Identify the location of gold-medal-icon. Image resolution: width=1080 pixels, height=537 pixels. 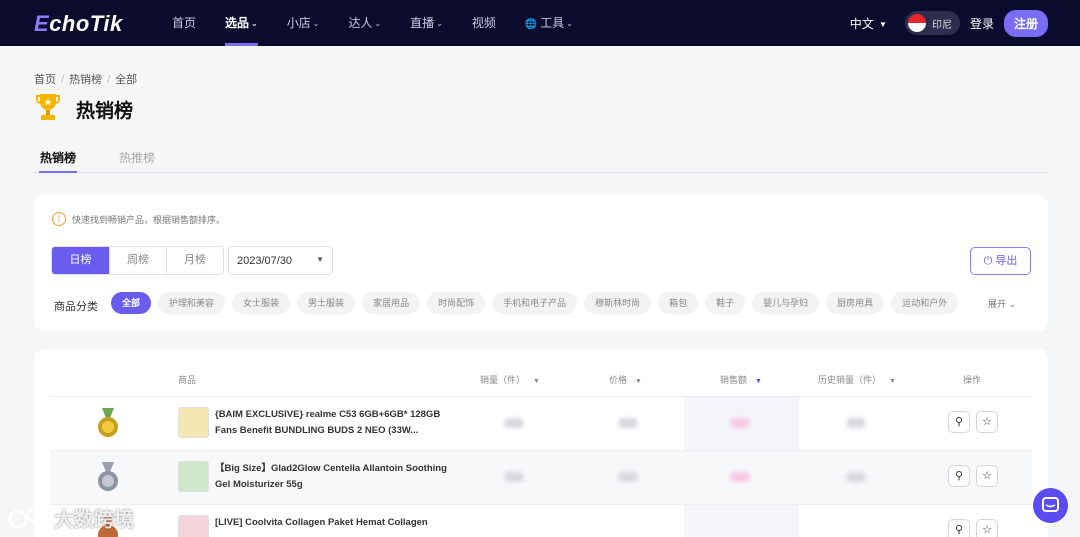
(108, 422).